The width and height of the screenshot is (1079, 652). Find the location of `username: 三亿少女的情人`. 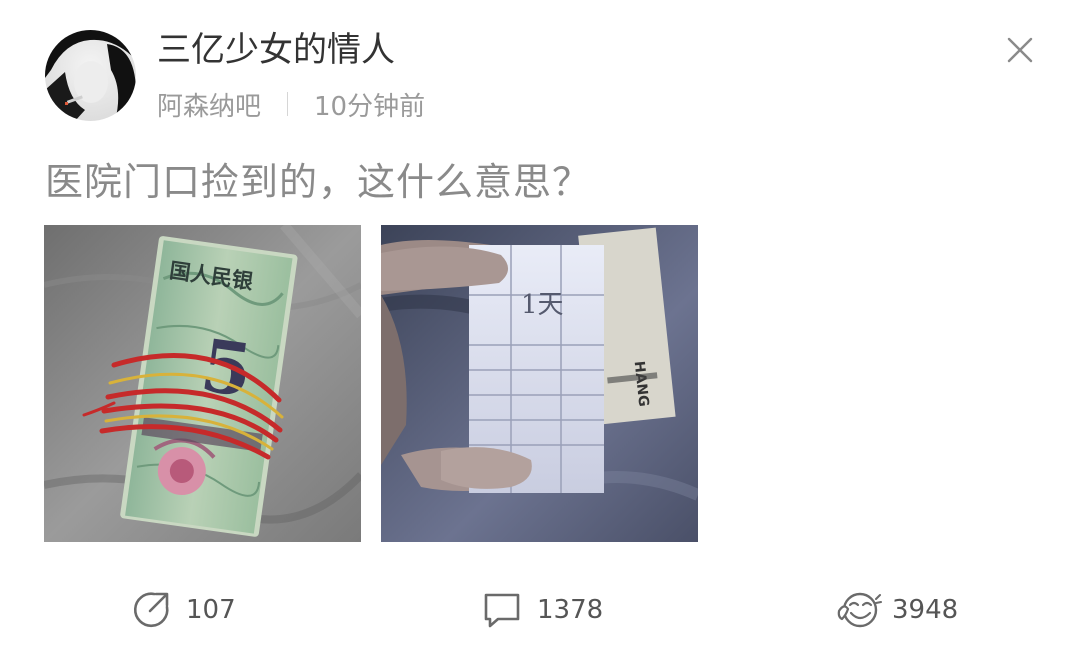

username: 三亿少女的情人 is located at coordinates (276, 50).